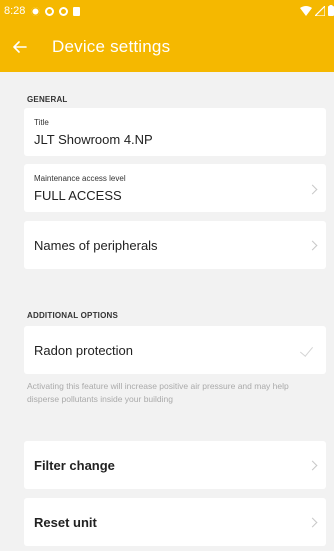  I want to click on radon-protection-item: Radon protection, so click(175, 350).